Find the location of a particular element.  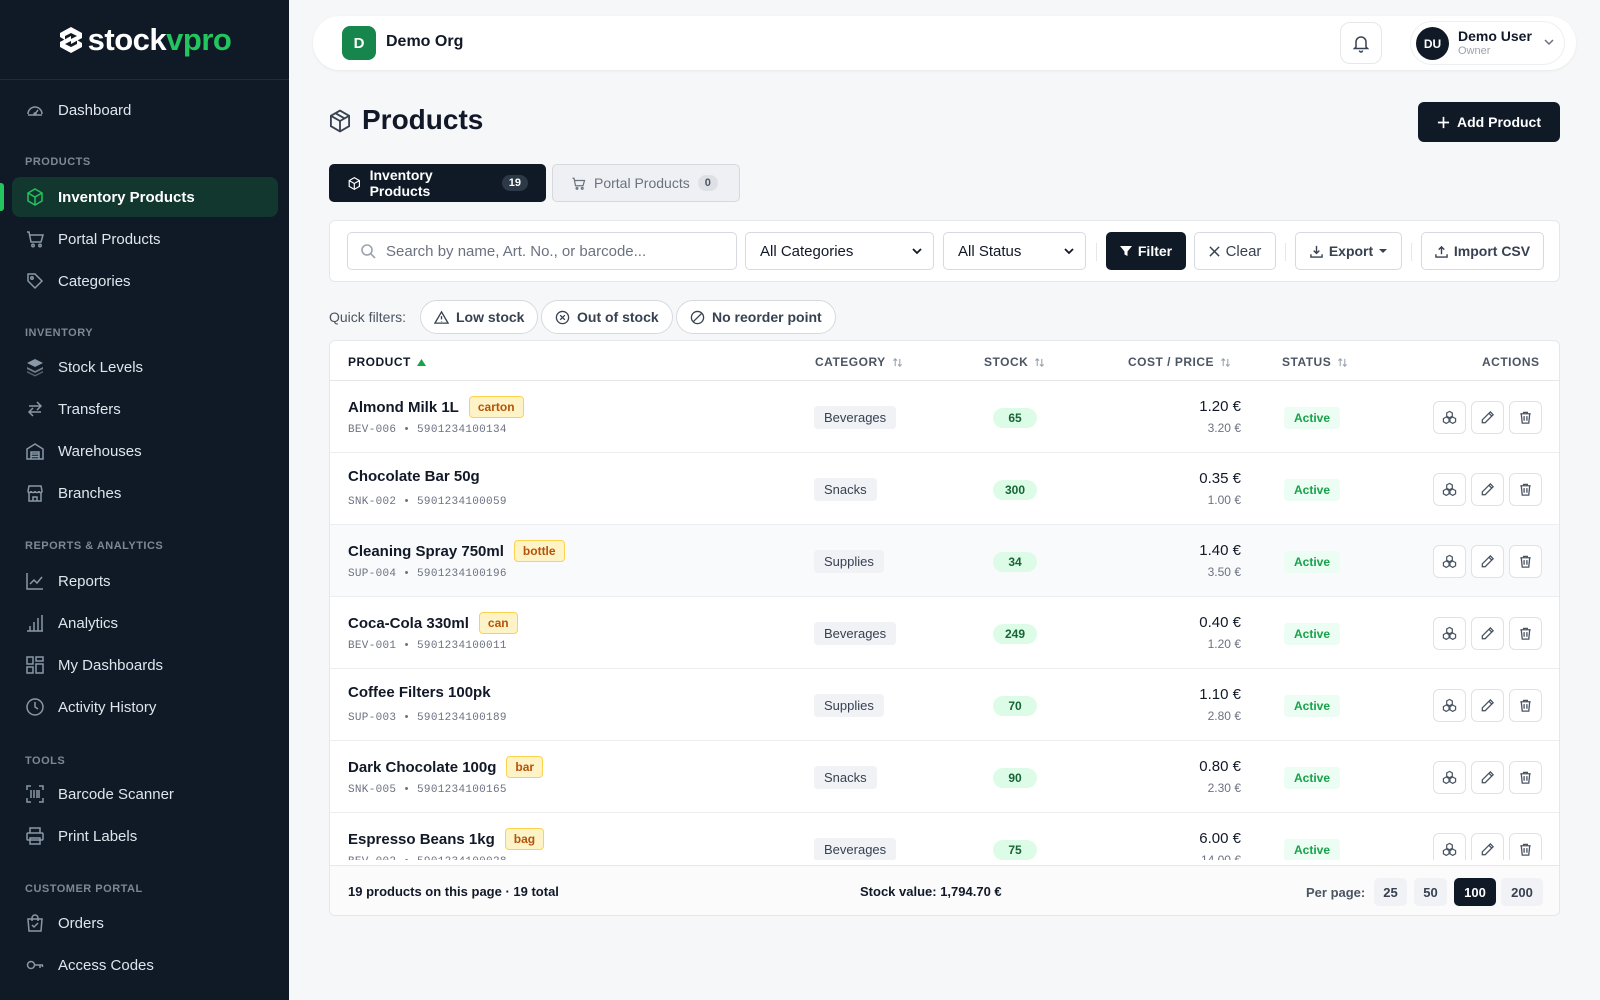

product-name: Dark Chocolate 100g bar is located at coordinates (446, 767).